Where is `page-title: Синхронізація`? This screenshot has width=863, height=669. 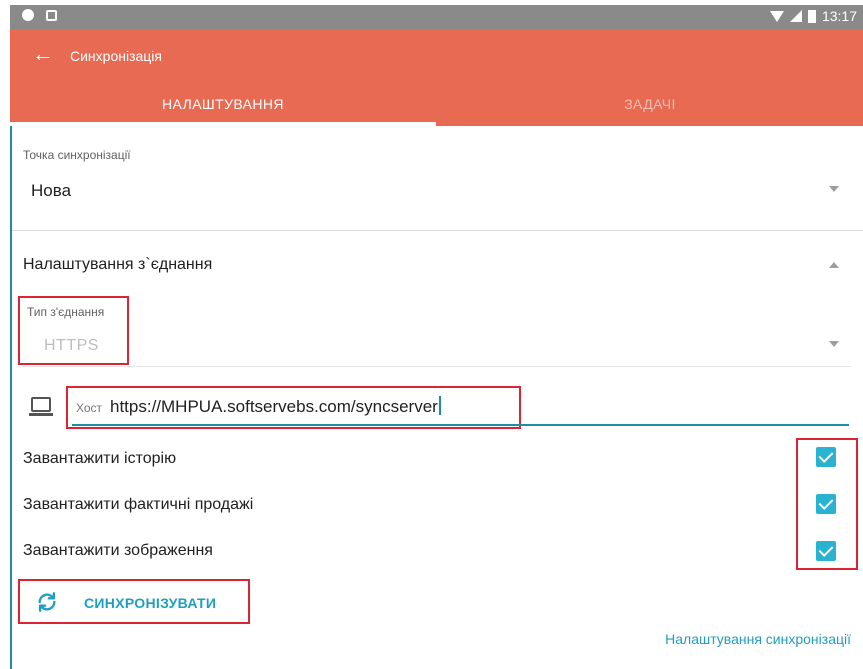
page-title: Синхронізація is located at coordinates (116, 56).